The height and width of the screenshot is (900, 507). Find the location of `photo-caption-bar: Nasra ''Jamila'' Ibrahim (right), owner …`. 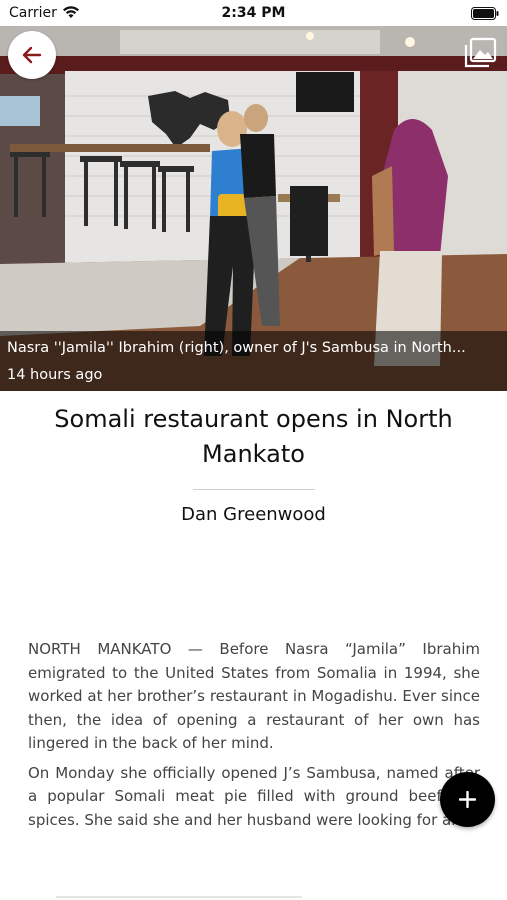

photo-caption-bar: Nasra ''Jamila'' Ibrahim (right), owner … is located at coordinates (253, 361).